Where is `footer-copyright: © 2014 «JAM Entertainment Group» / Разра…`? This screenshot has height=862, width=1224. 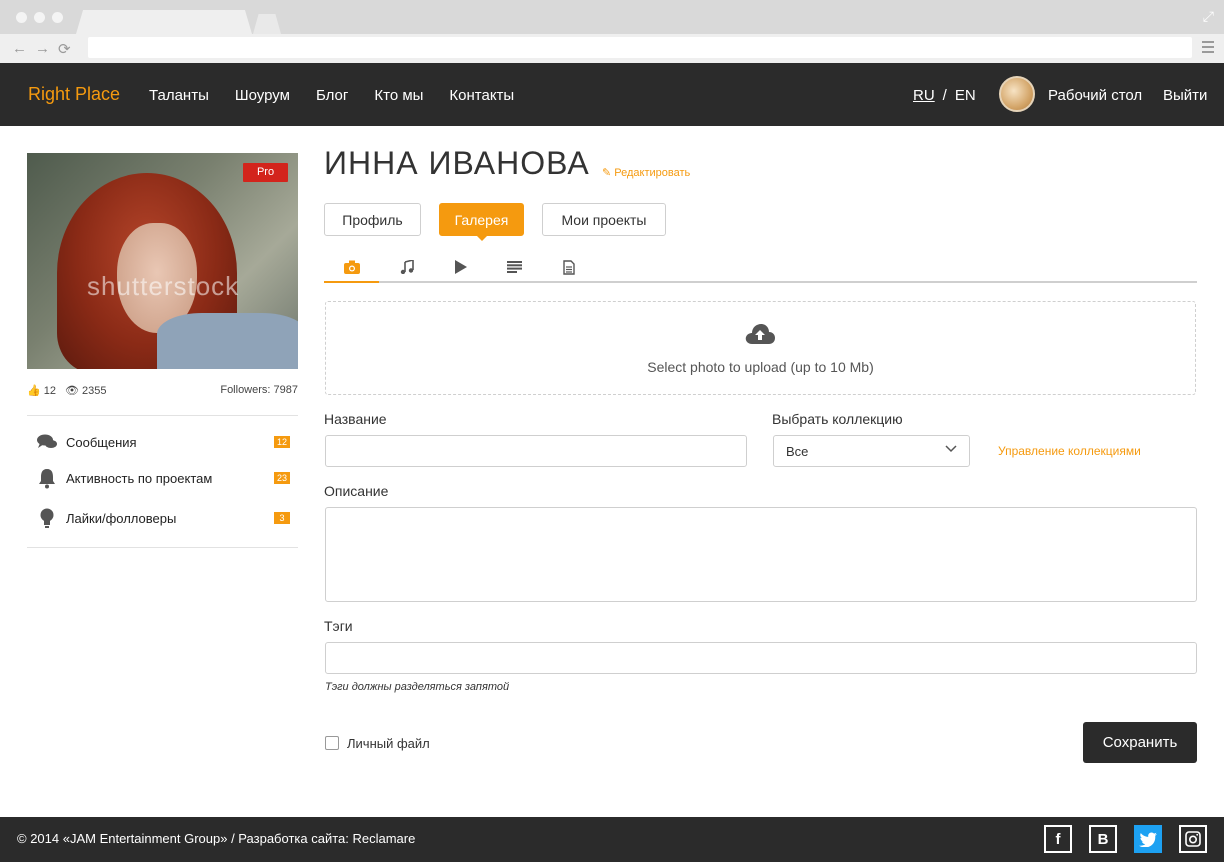 footer-copyright: © 2014 «JAM Entertainment Group» / Разра… is located at coordinates (216, 838).